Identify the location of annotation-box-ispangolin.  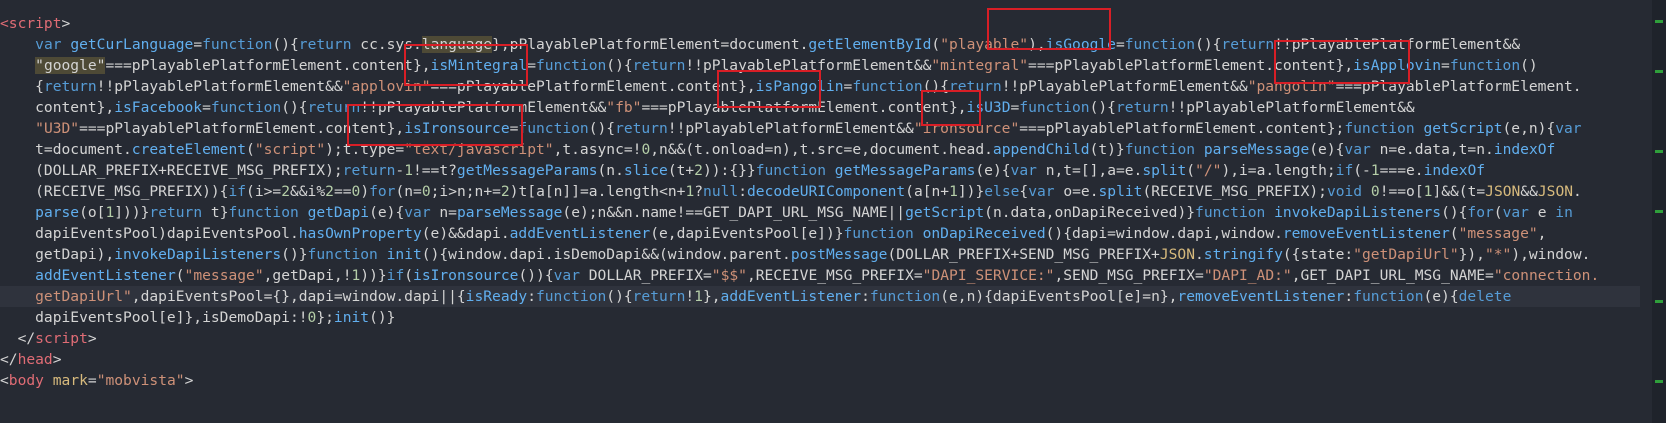
(769, 89).